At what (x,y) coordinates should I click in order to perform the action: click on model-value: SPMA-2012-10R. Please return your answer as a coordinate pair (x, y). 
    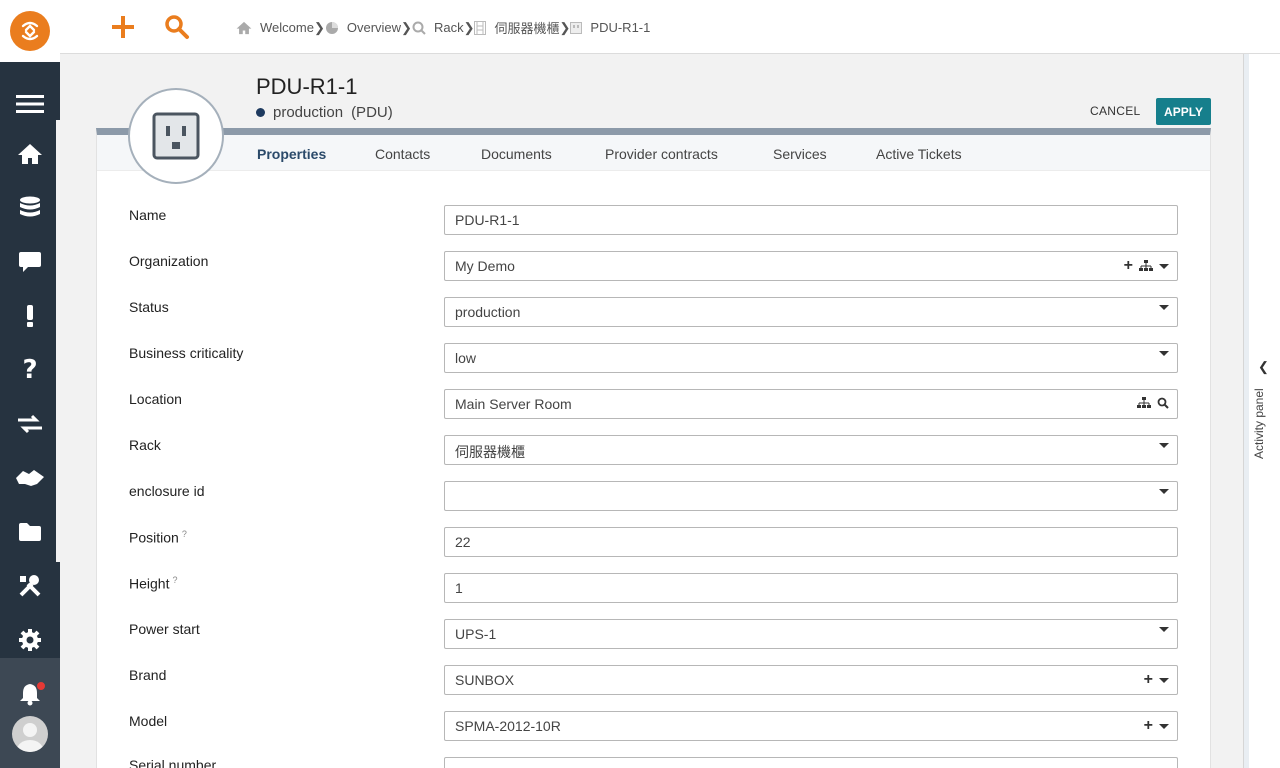
    Looking at the image, I should click on (508, 726).